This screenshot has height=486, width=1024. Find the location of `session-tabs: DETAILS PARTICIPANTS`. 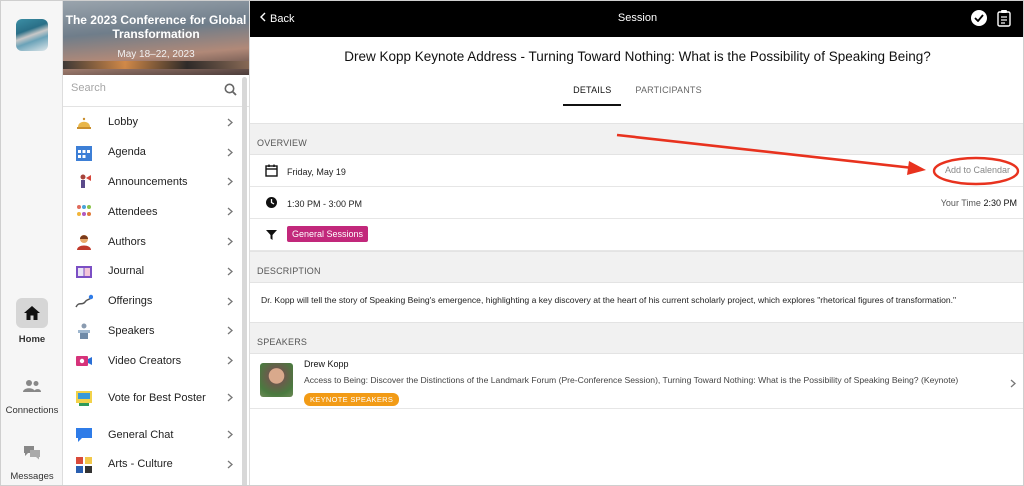

session-tabs: DETAILS PARTICIPANTS is located at coordinates (636, 94).